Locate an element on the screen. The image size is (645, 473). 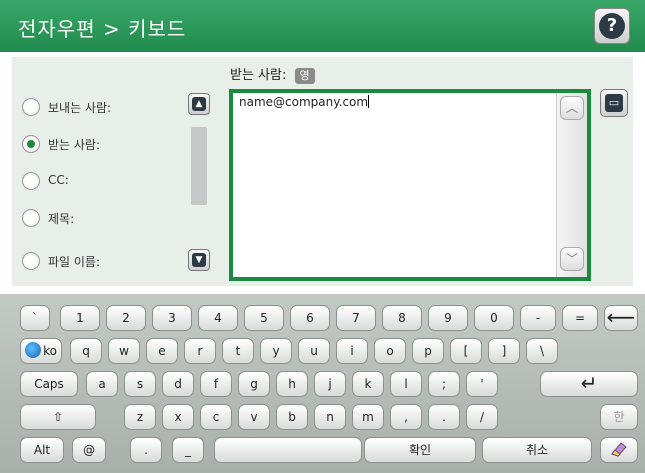
field-list-scrollbar: ▲ ▼ is located at coordinates (199, 182).